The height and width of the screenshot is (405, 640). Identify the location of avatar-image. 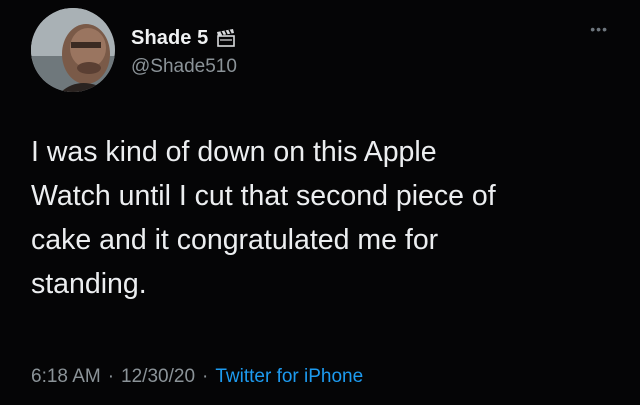
(73, 50).